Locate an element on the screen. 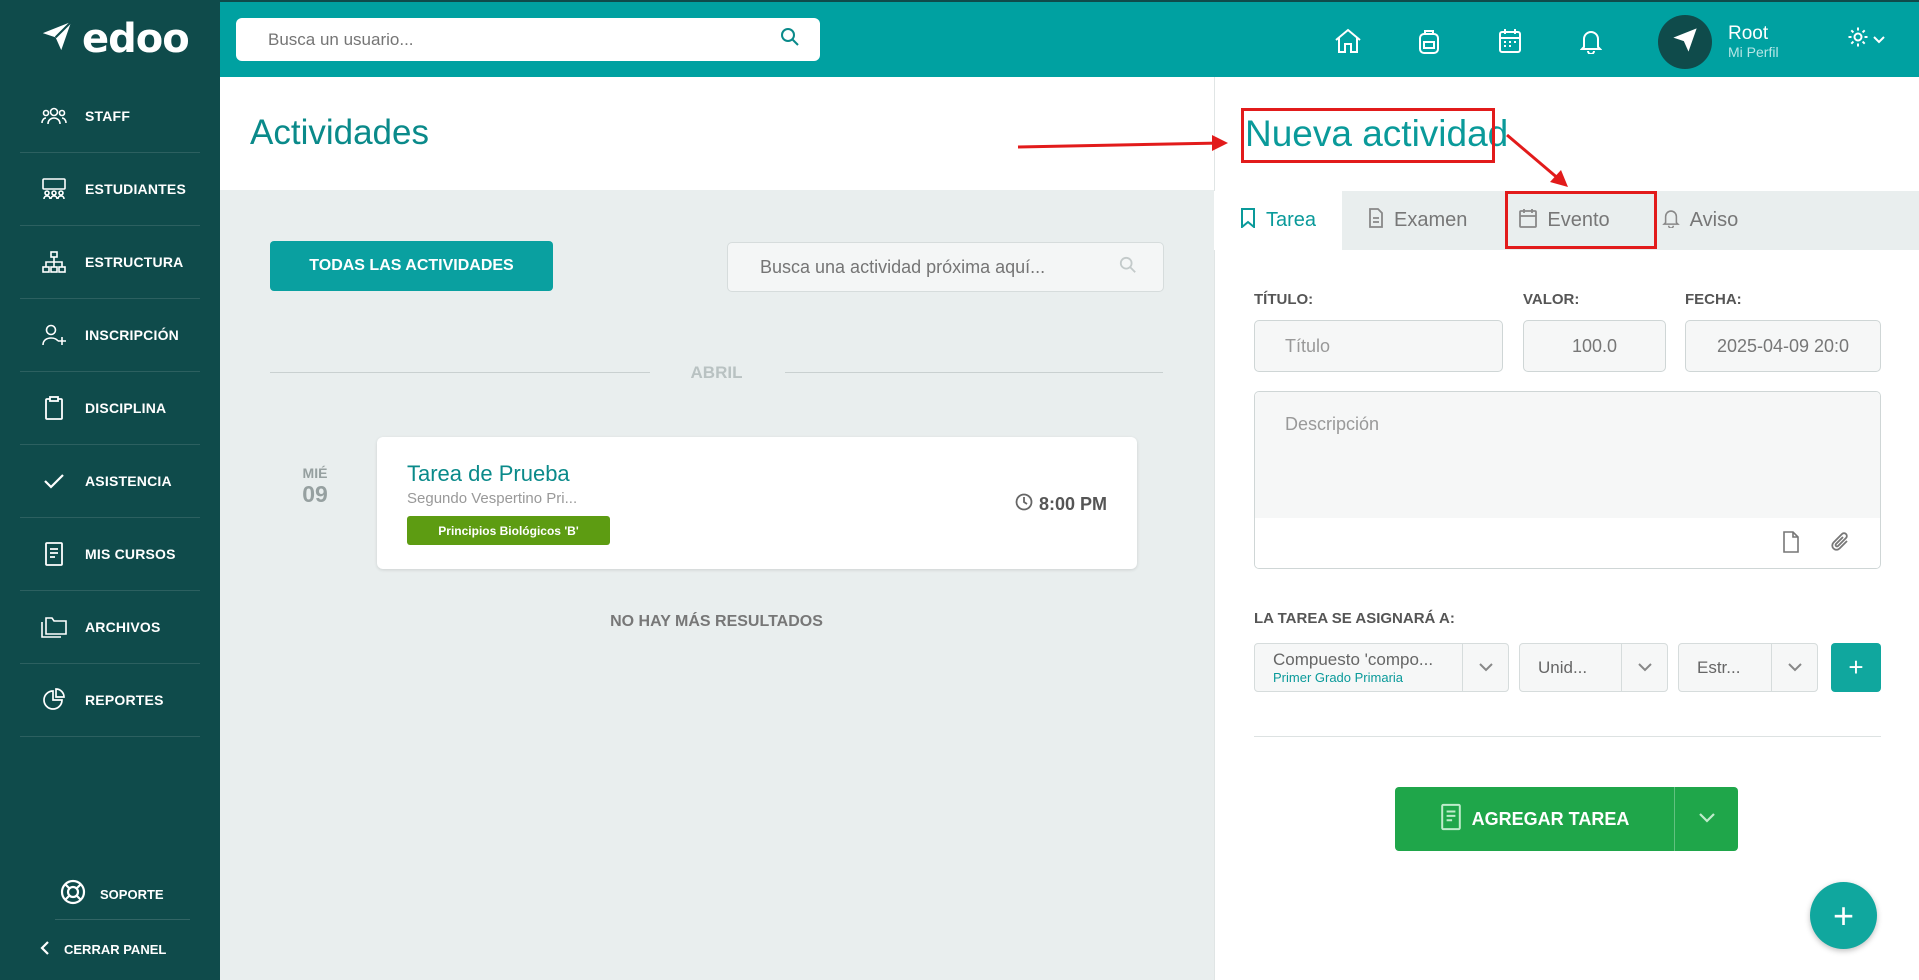 The height and width of the screenshot is (980, 1919). floating-add-button: + is located at coordinates (1843, 915).